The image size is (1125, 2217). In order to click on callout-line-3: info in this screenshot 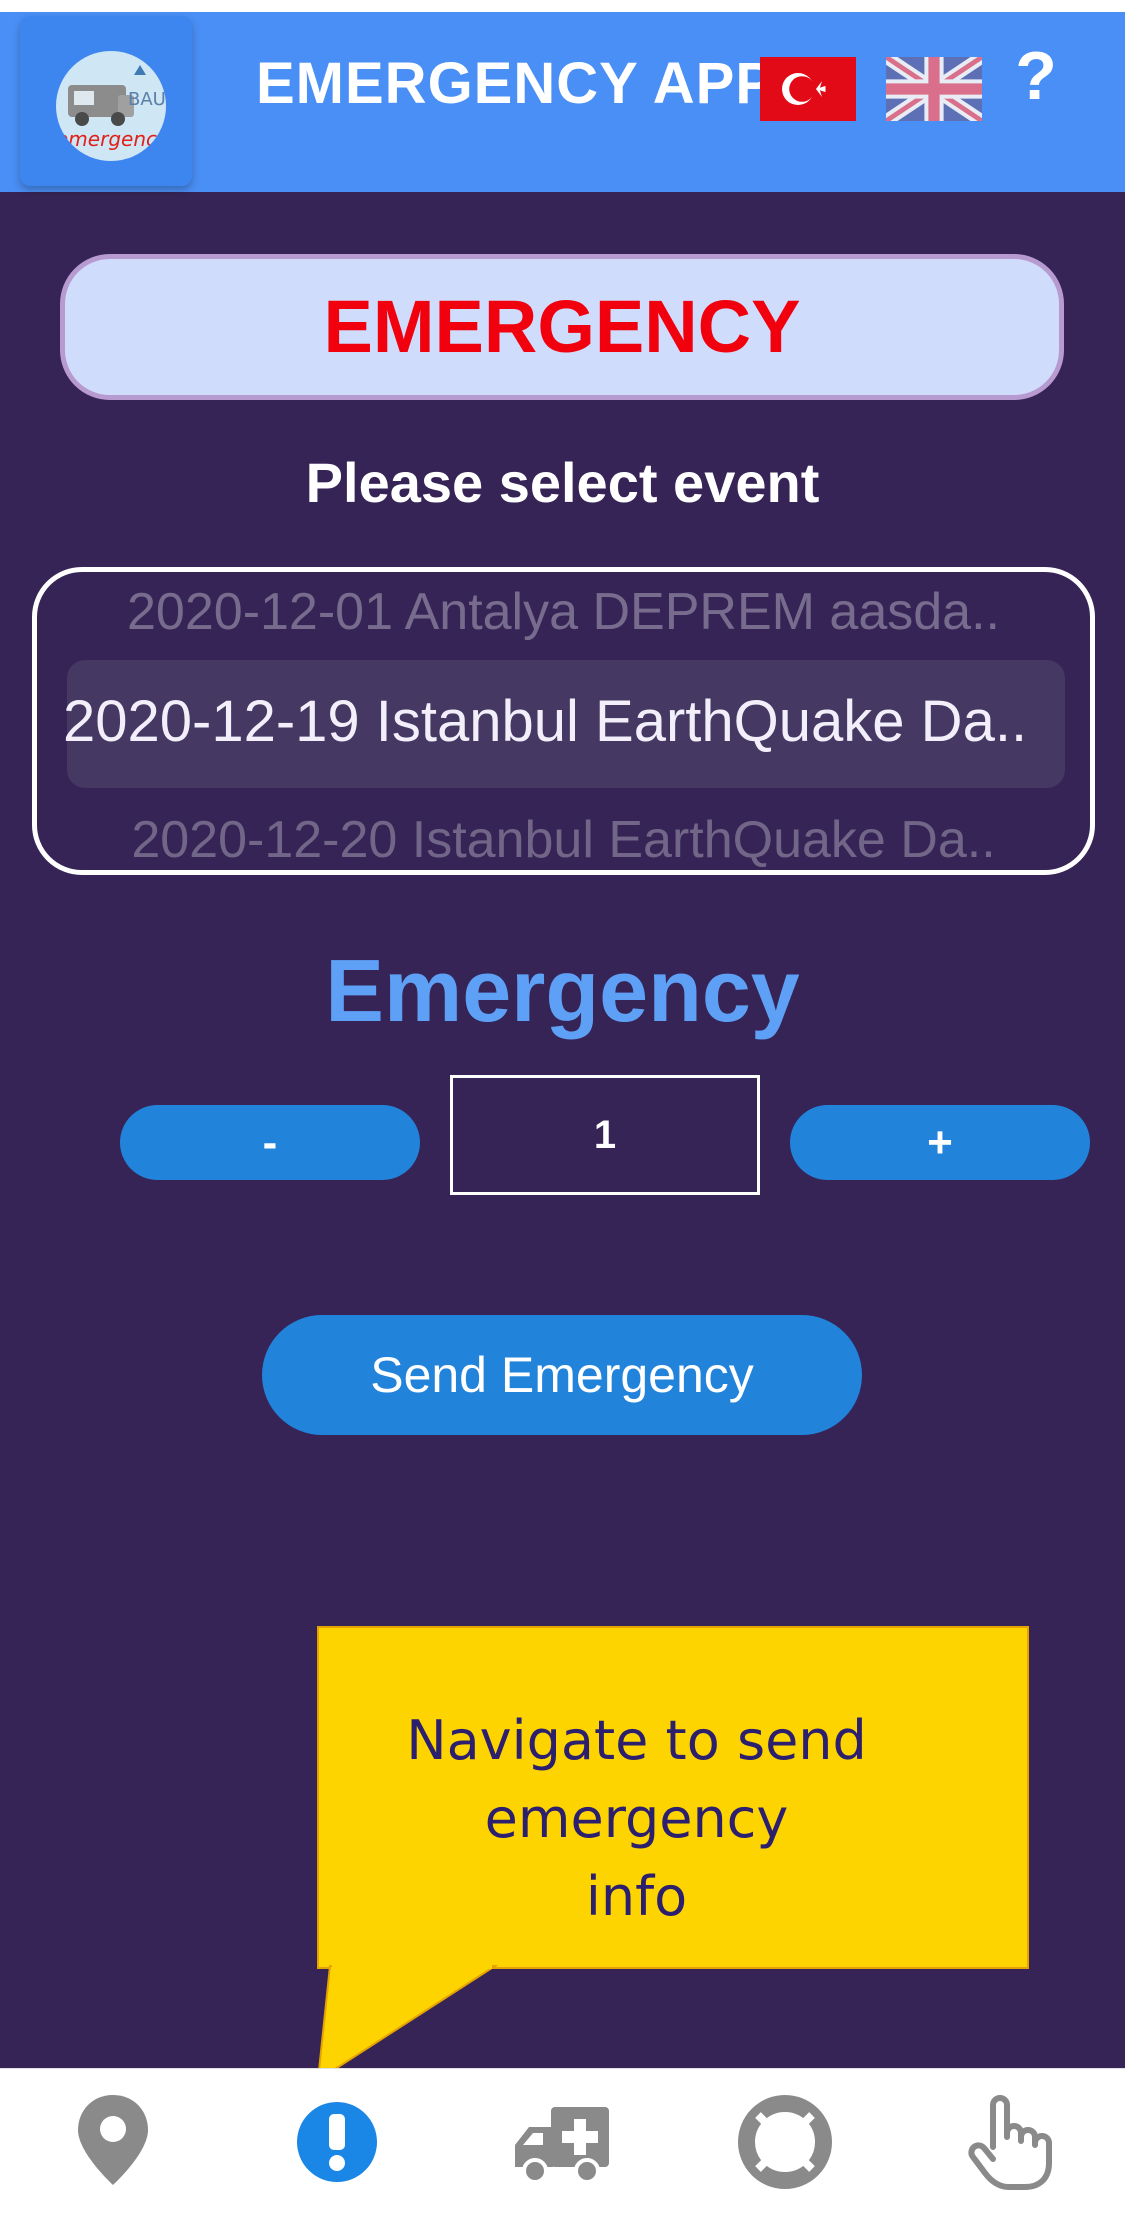, I will do `click(636, 1896)`.